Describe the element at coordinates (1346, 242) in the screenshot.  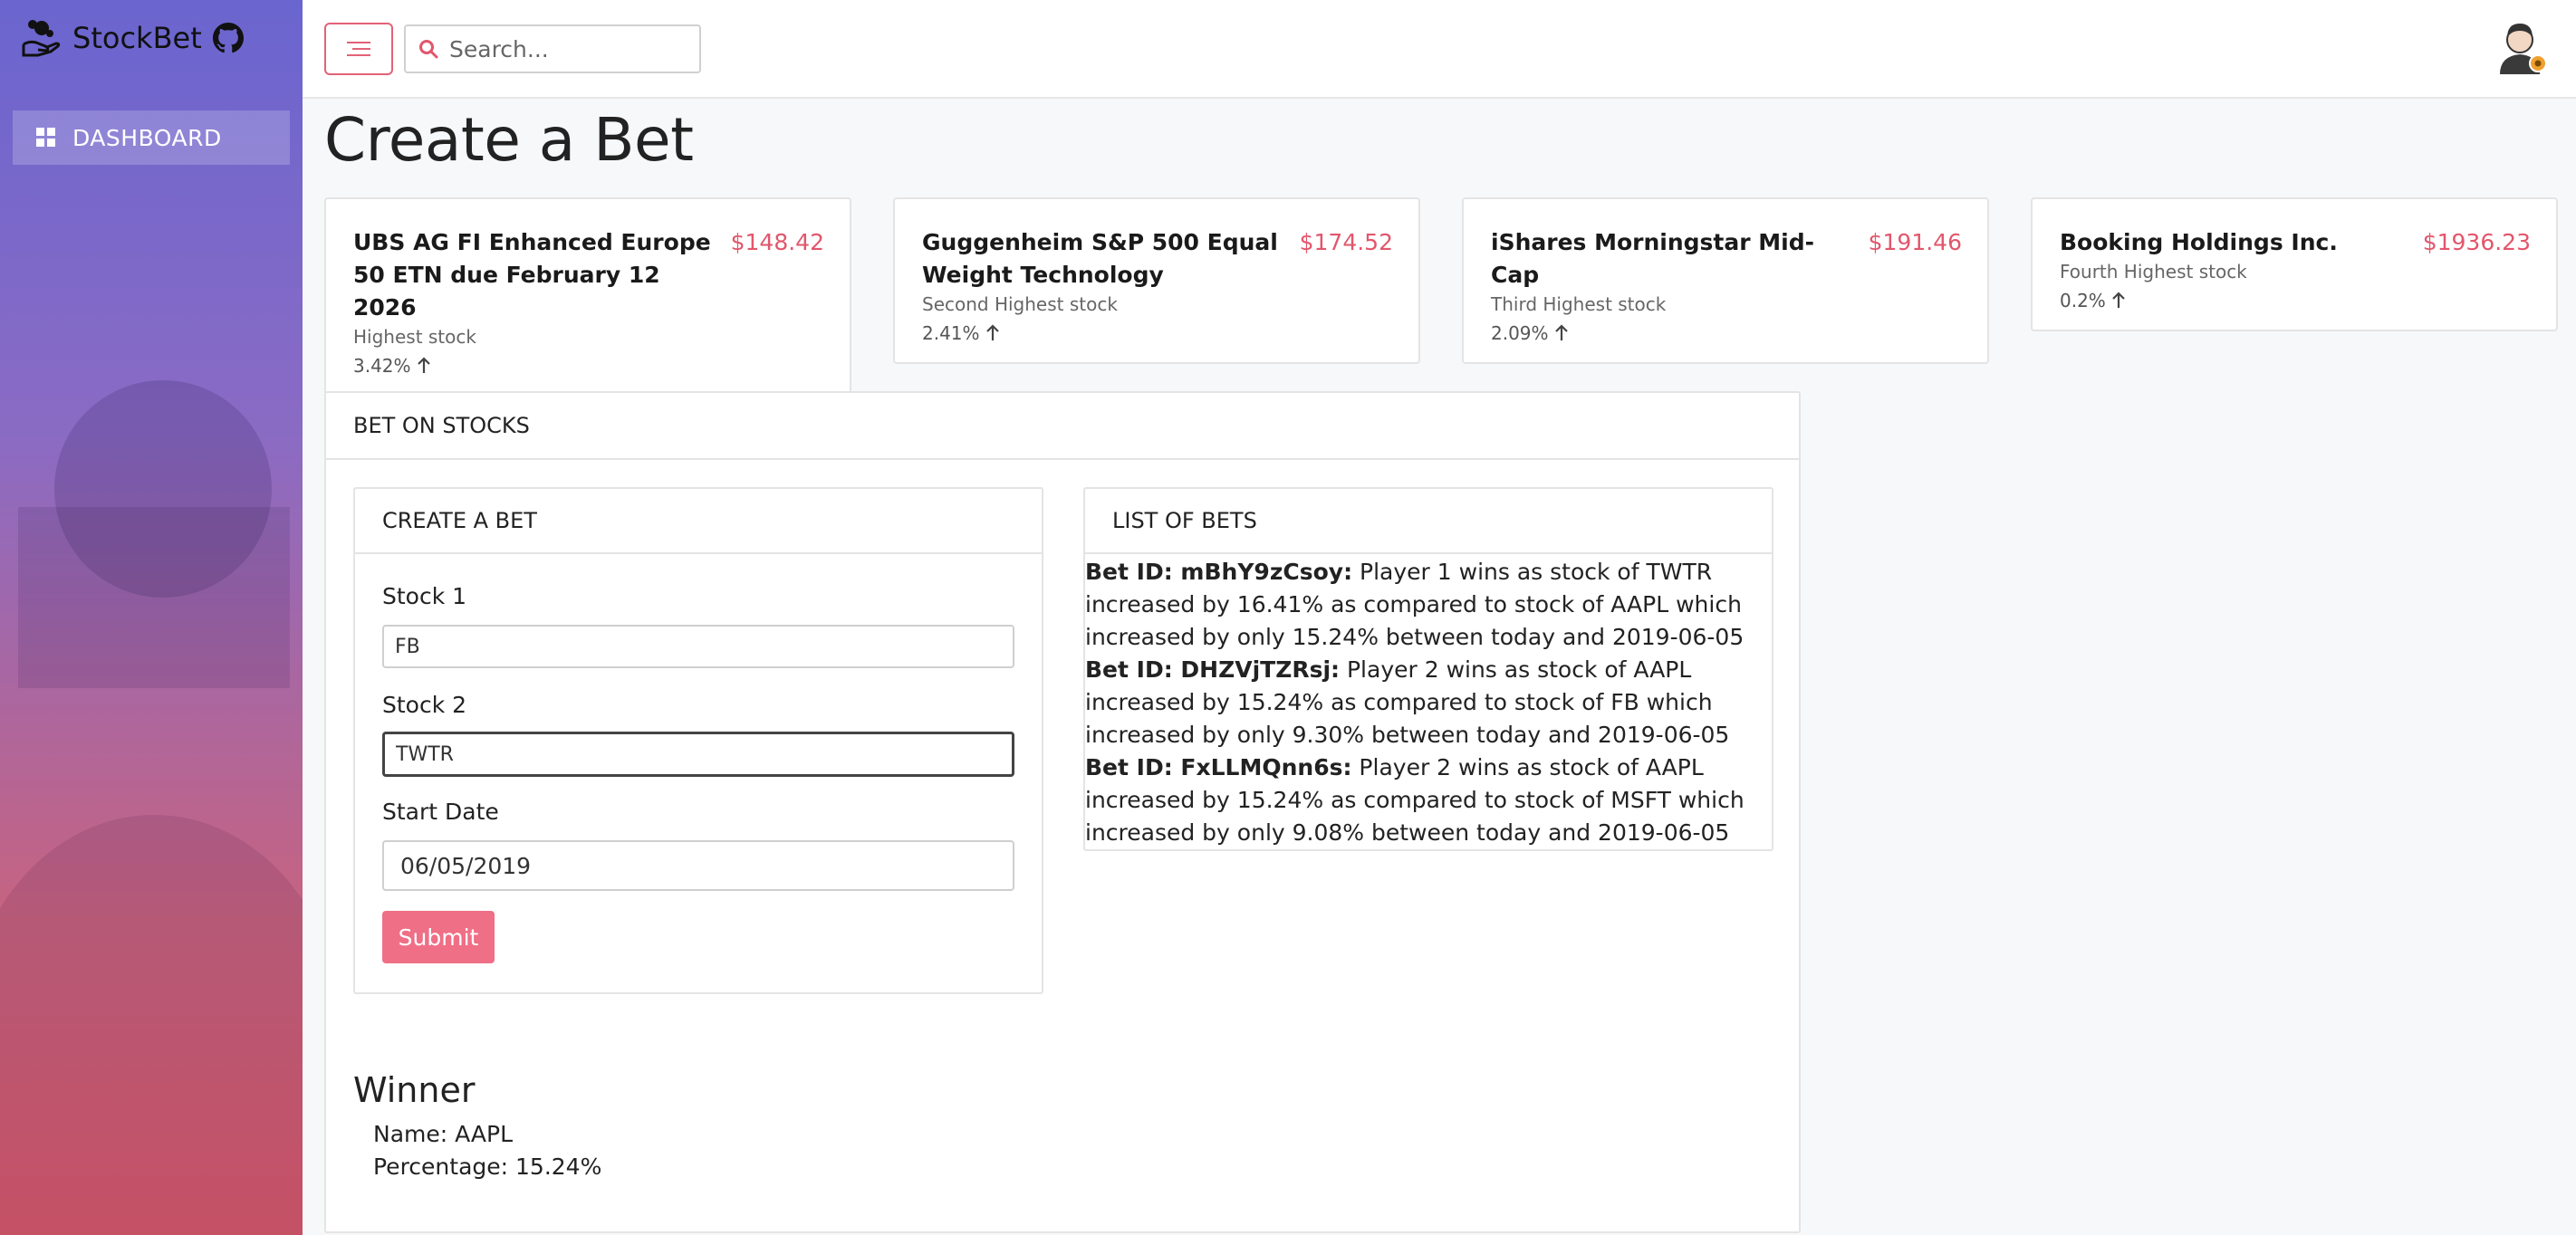
I see `stock-price: $174.52` at that location.